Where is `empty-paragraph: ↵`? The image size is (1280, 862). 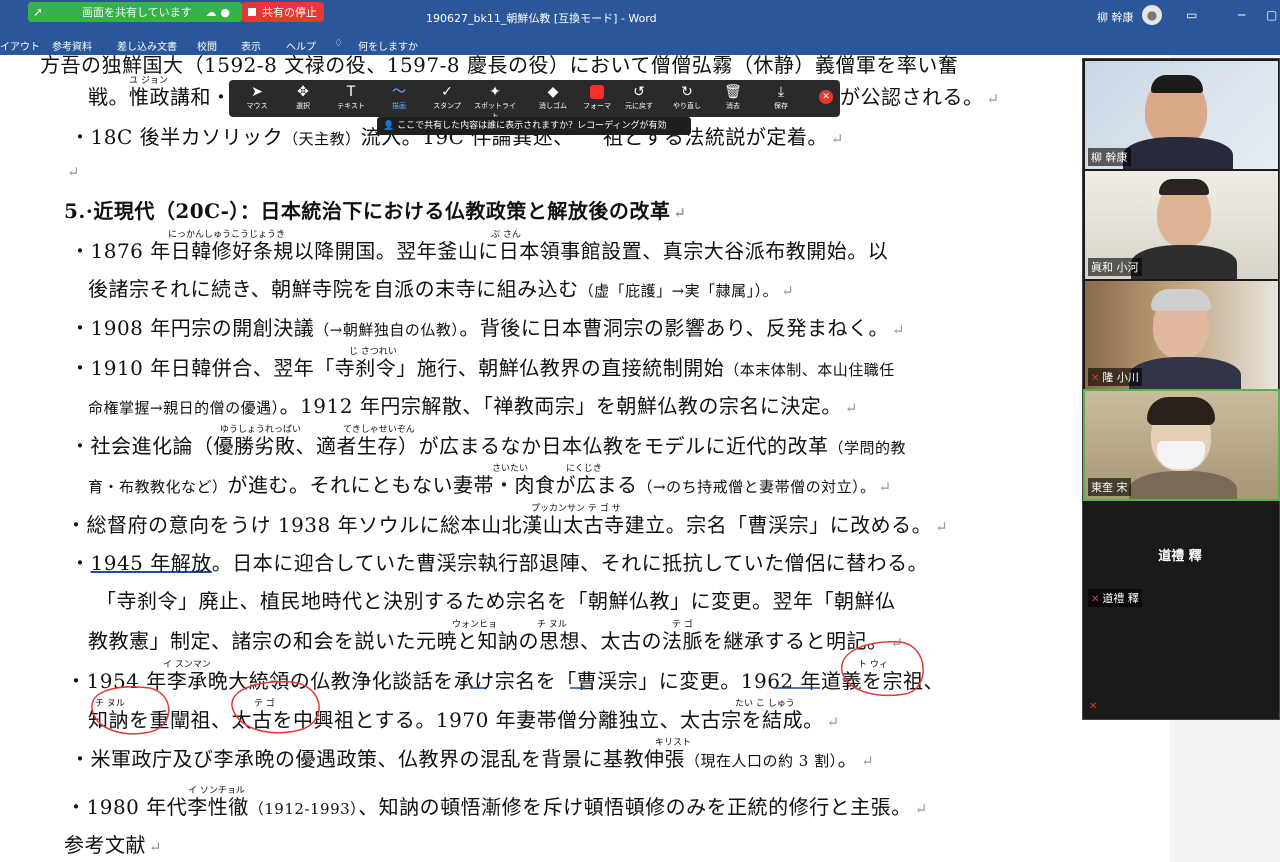 empty-paragraph: ↵ is located at coordinates (74, 172).